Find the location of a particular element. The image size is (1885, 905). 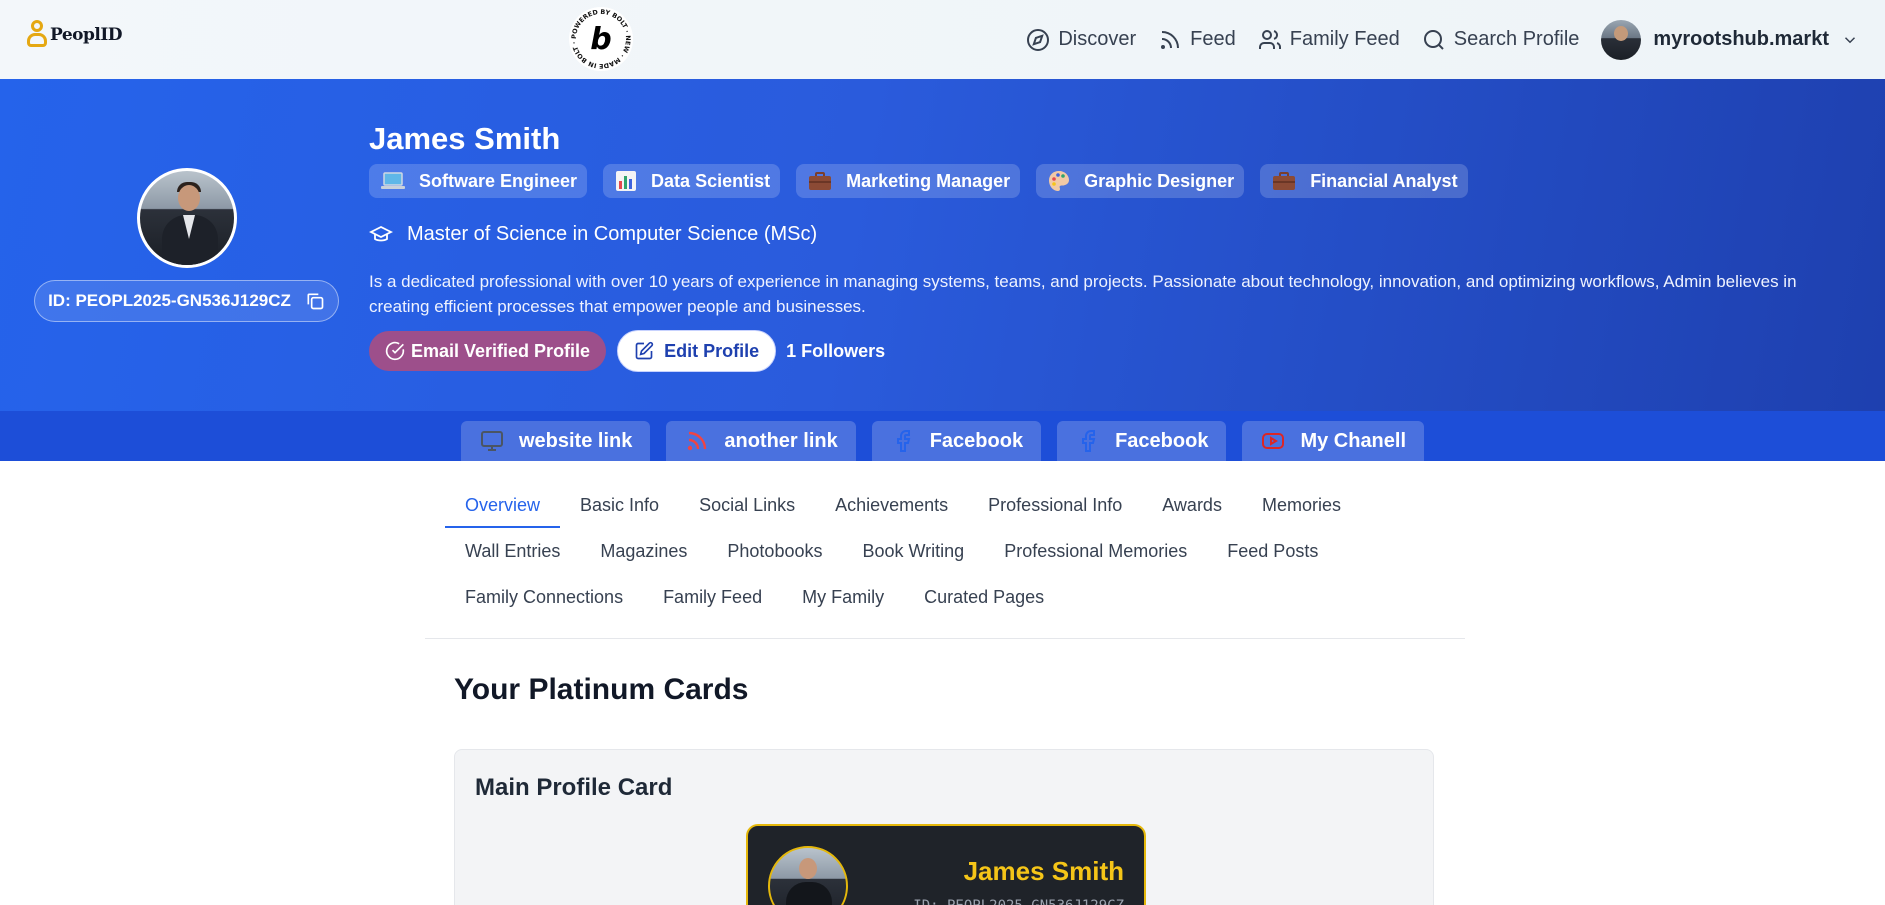

role-tag: Graphic Designer is located at coordinates (1140, 181).